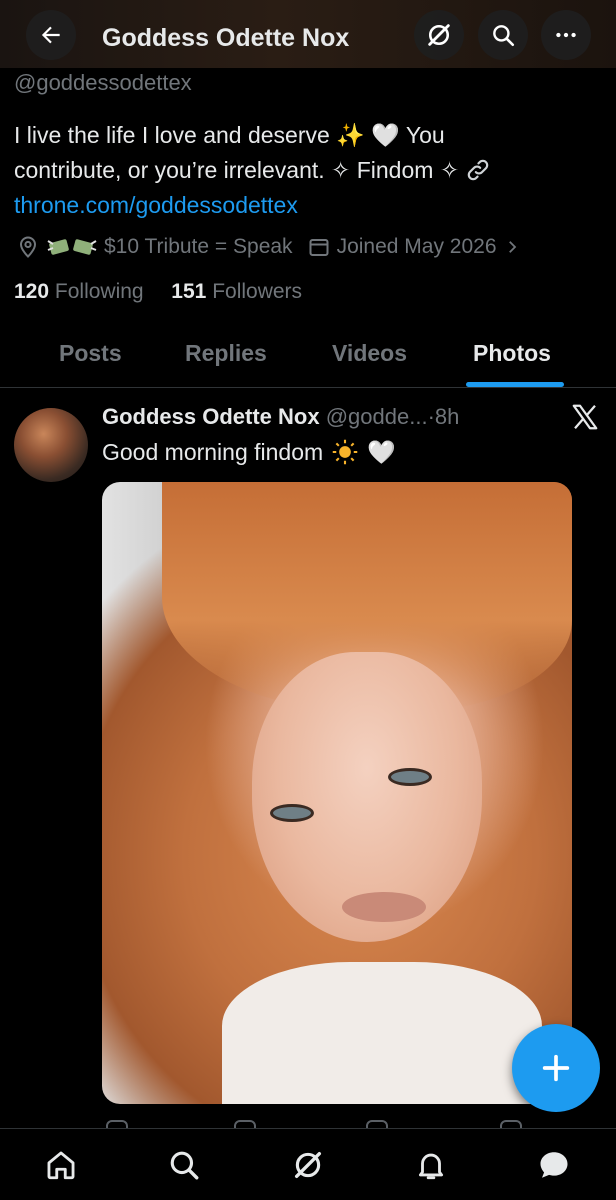  I want to click on post-header: Goddess Odette Nox @godde...·8h, so click(280, 417).